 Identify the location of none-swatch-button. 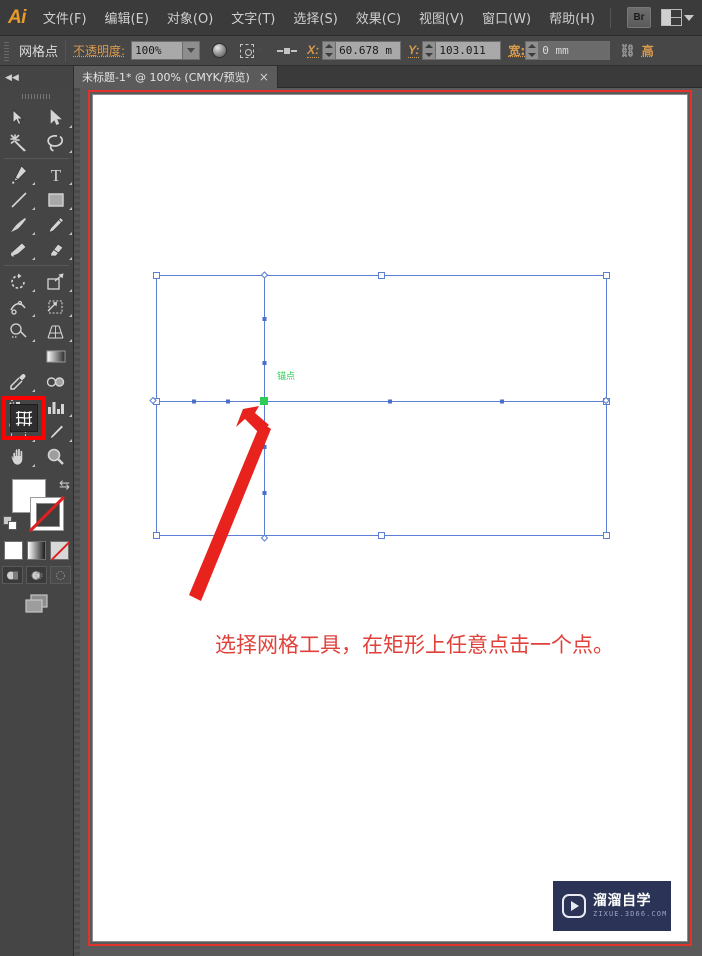
(59, 550).